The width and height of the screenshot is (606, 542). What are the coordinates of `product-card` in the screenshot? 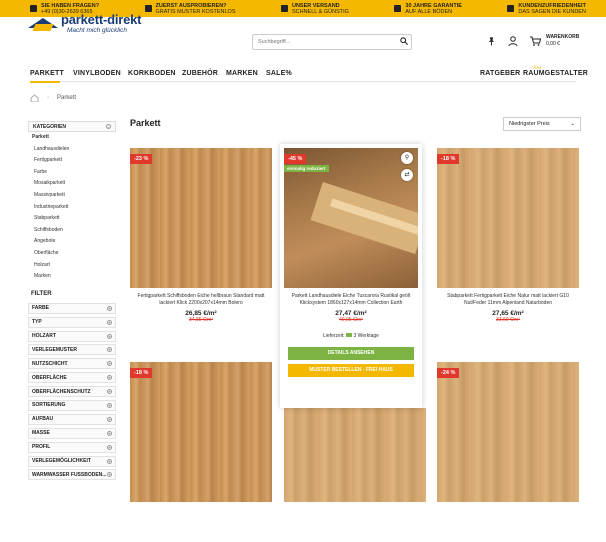 It's located at (355, 455).